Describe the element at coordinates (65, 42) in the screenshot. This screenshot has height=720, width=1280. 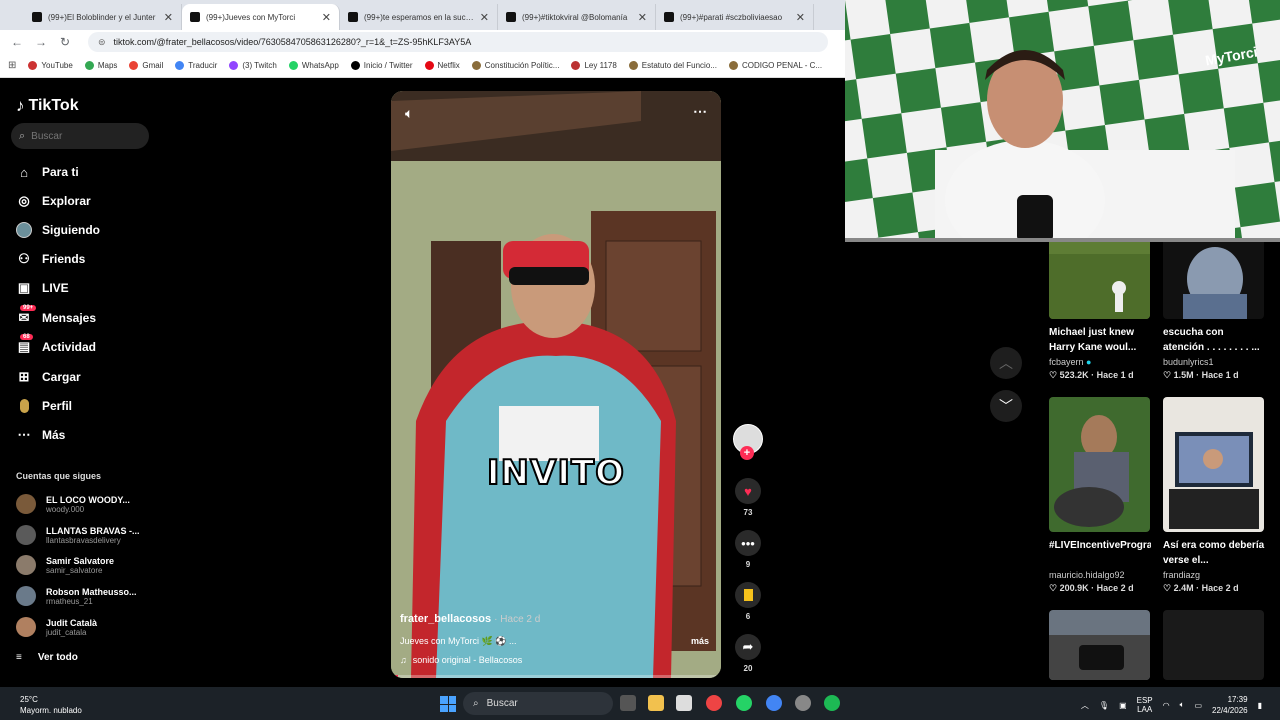
I see `reload-icon: ↻` at that location.